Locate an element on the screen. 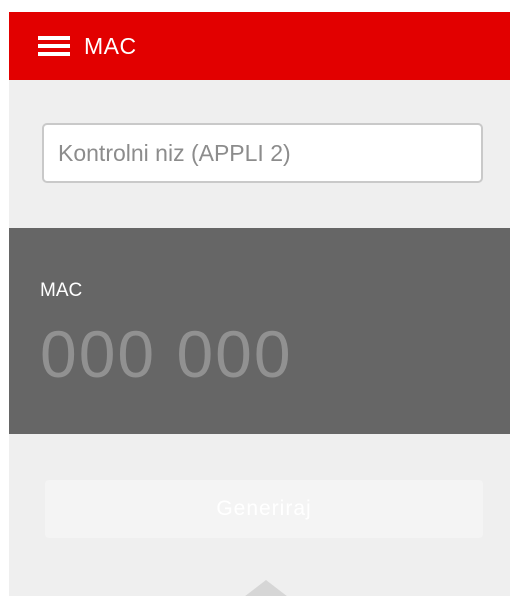 Image resolution: width=510 pixels, height=596 pixels. mac-label: MAC is located at coordinates (61, 290).